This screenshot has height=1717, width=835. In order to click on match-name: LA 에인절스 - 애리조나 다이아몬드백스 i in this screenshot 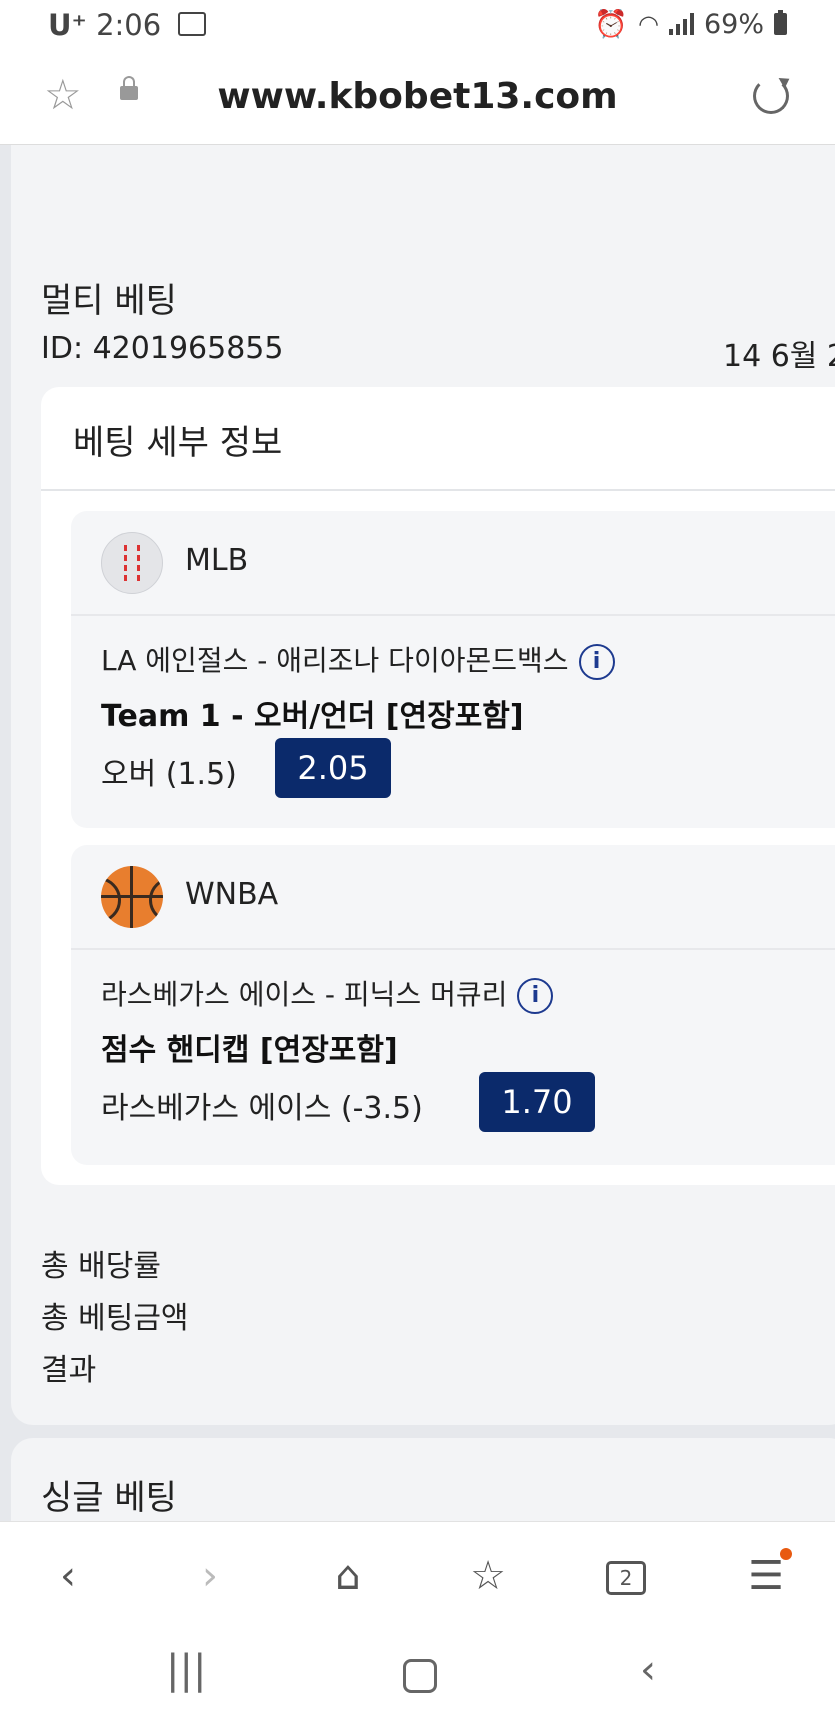, I will do `click(358, 659)`.